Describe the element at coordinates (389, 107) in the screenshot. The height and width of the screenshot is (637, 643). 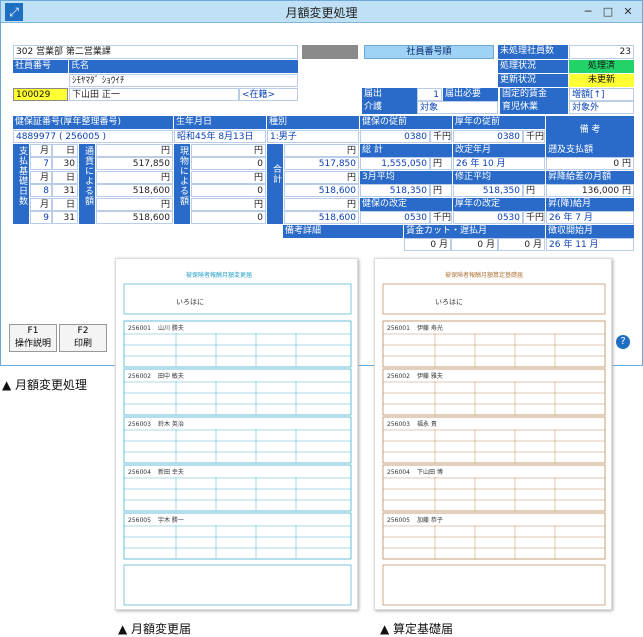
I see `care-label: 介護` at that location.